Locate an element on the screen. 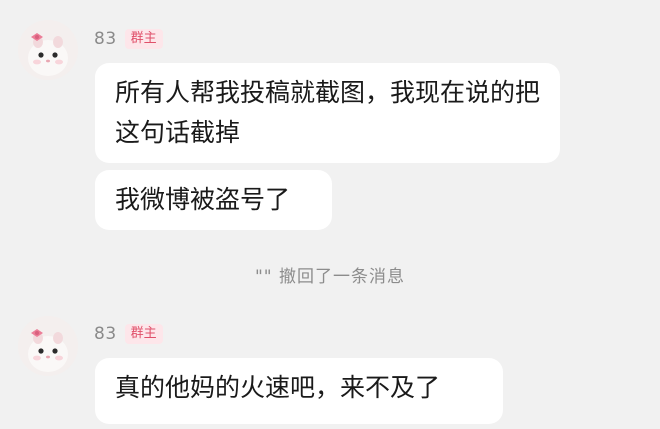 The height and width of the screenshot is (429, 660). message-bubble: 我微博被盗号了 is located at coordinates (213, 200).